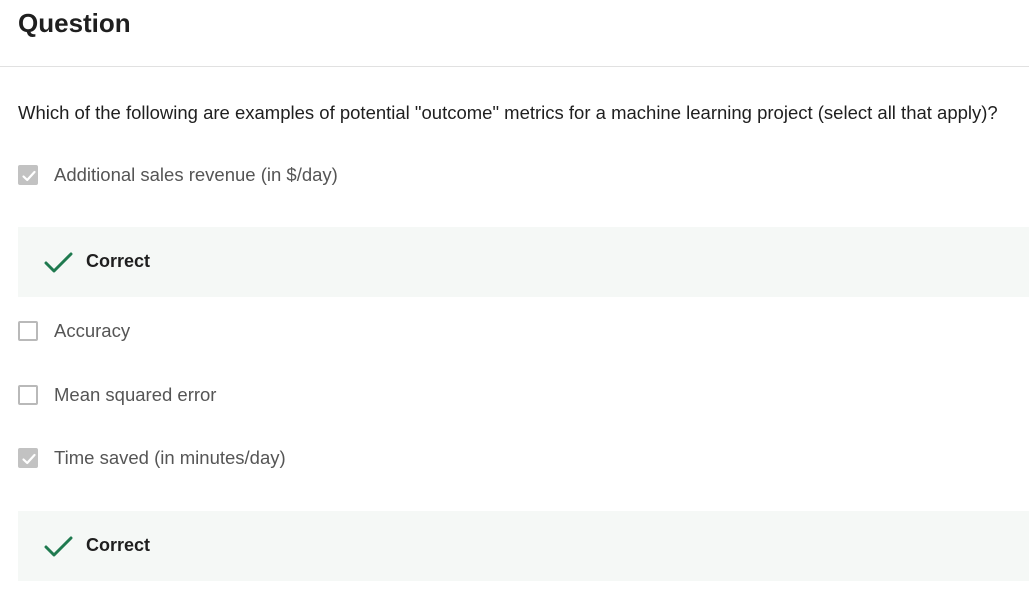 The height and width of the screenshot is (613, 1029). Describe the element at coordinates (135, 394) in the screenshot. I see `option-label: Mean squared error` at that location.